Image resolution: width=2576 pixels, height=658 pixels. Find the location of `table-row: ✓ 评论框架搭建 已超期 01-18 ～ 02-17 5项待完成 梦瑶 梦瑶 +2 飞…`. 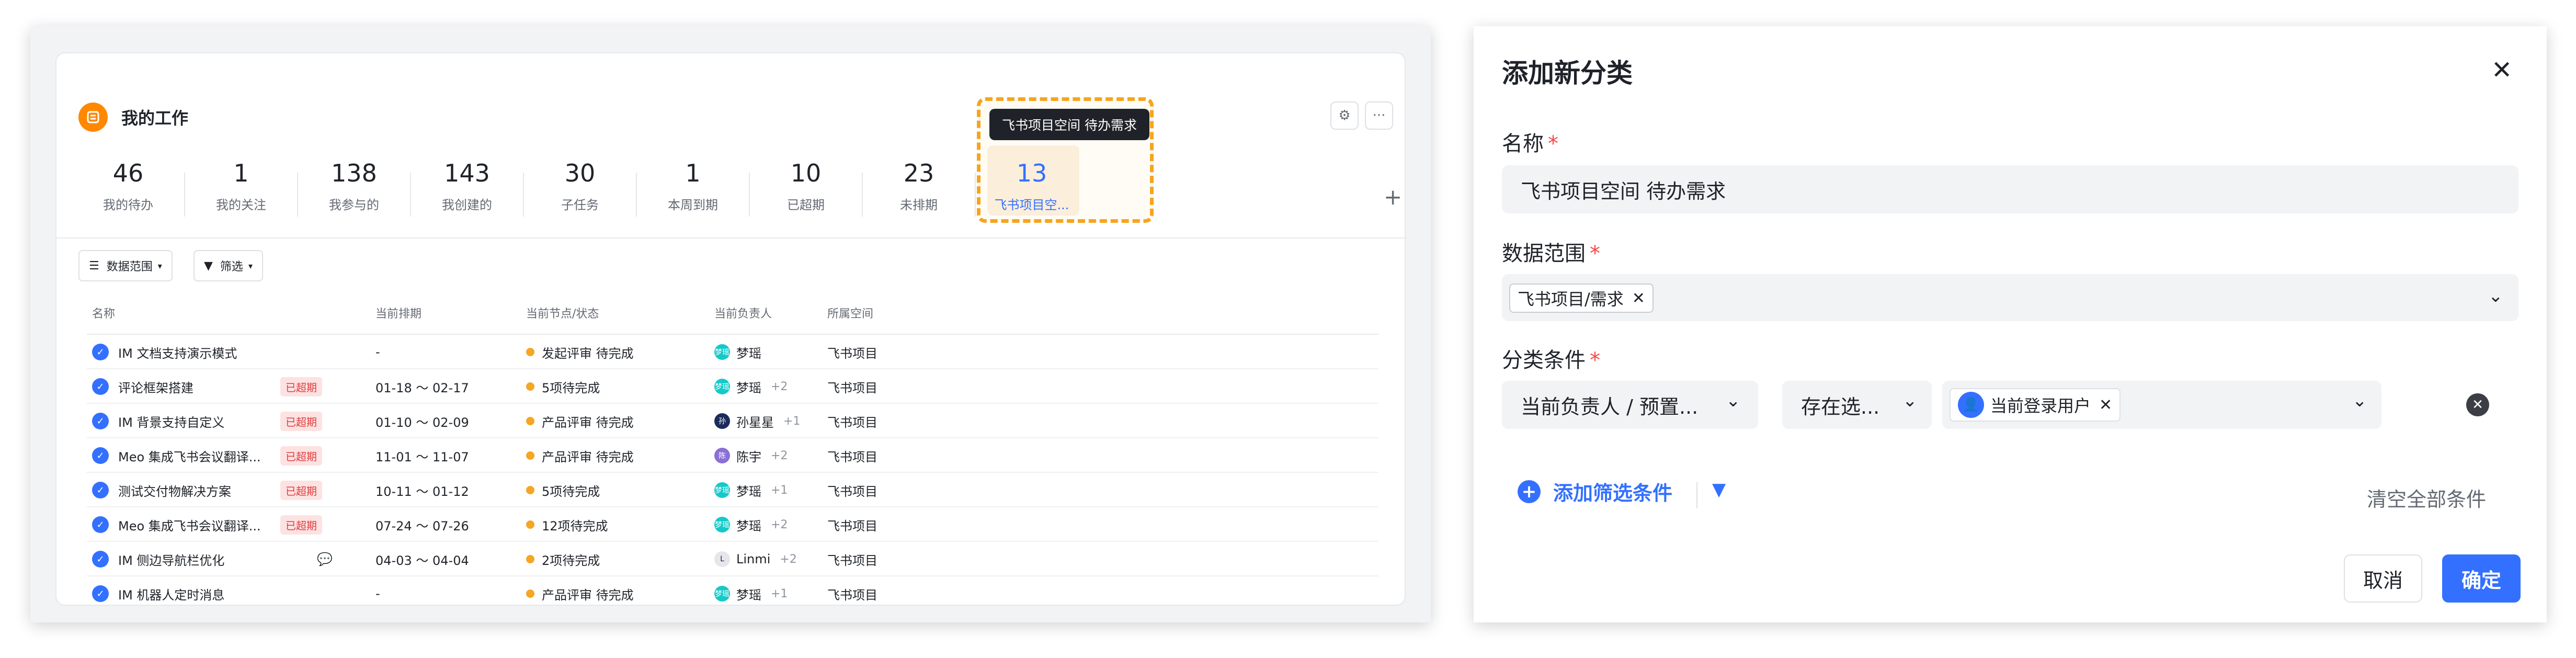

table-row: ✓ 评论框架搭建 已超期 01-18 ～ 02-17 5项待完成 梦瑶 梦瑶 +2 飞… is located at coordinates (733, 386).